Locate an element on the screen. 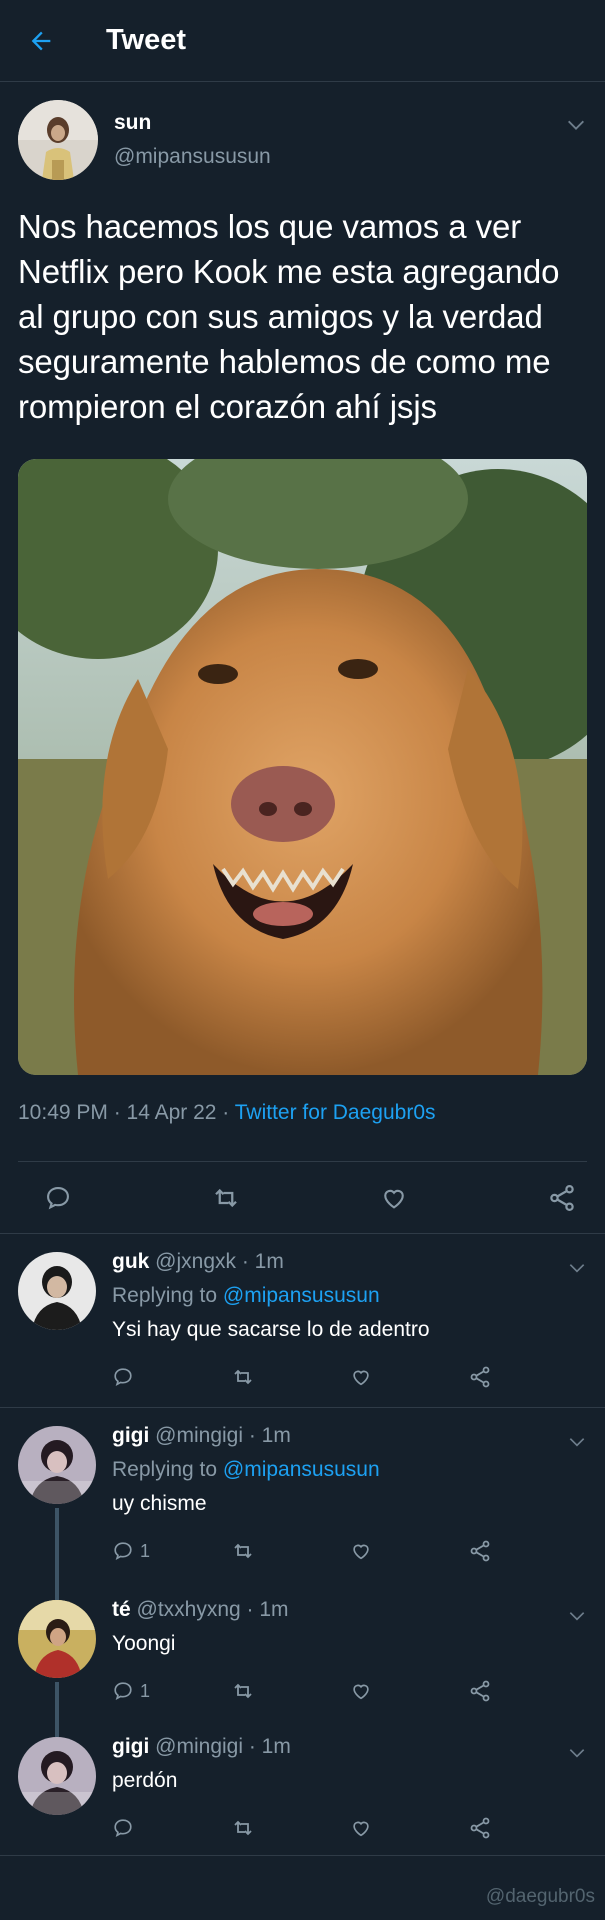  tweet-timestamp: 10:49 PM · 14 Apr 22 · is located at coordinates (126, 1112).